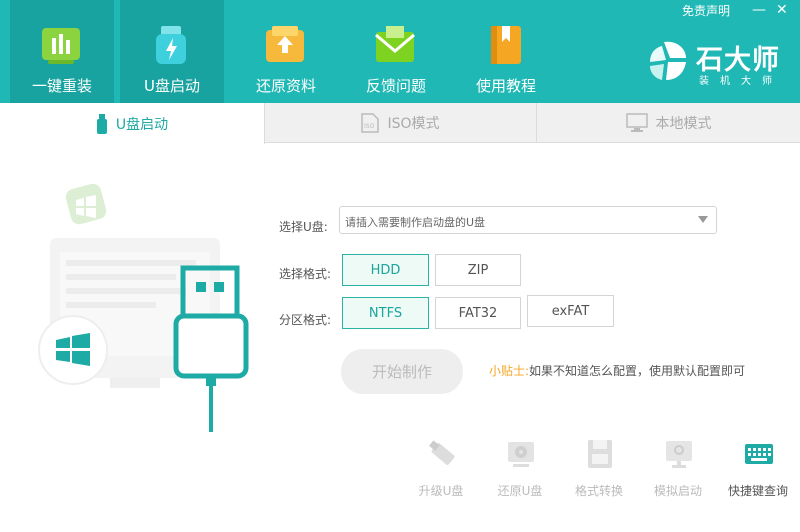 The height and width of the screenshot is (532, 800). I want to click on usb-select-placeholder: 请插入需要制作启动盘的U盘, so click(415, 222).